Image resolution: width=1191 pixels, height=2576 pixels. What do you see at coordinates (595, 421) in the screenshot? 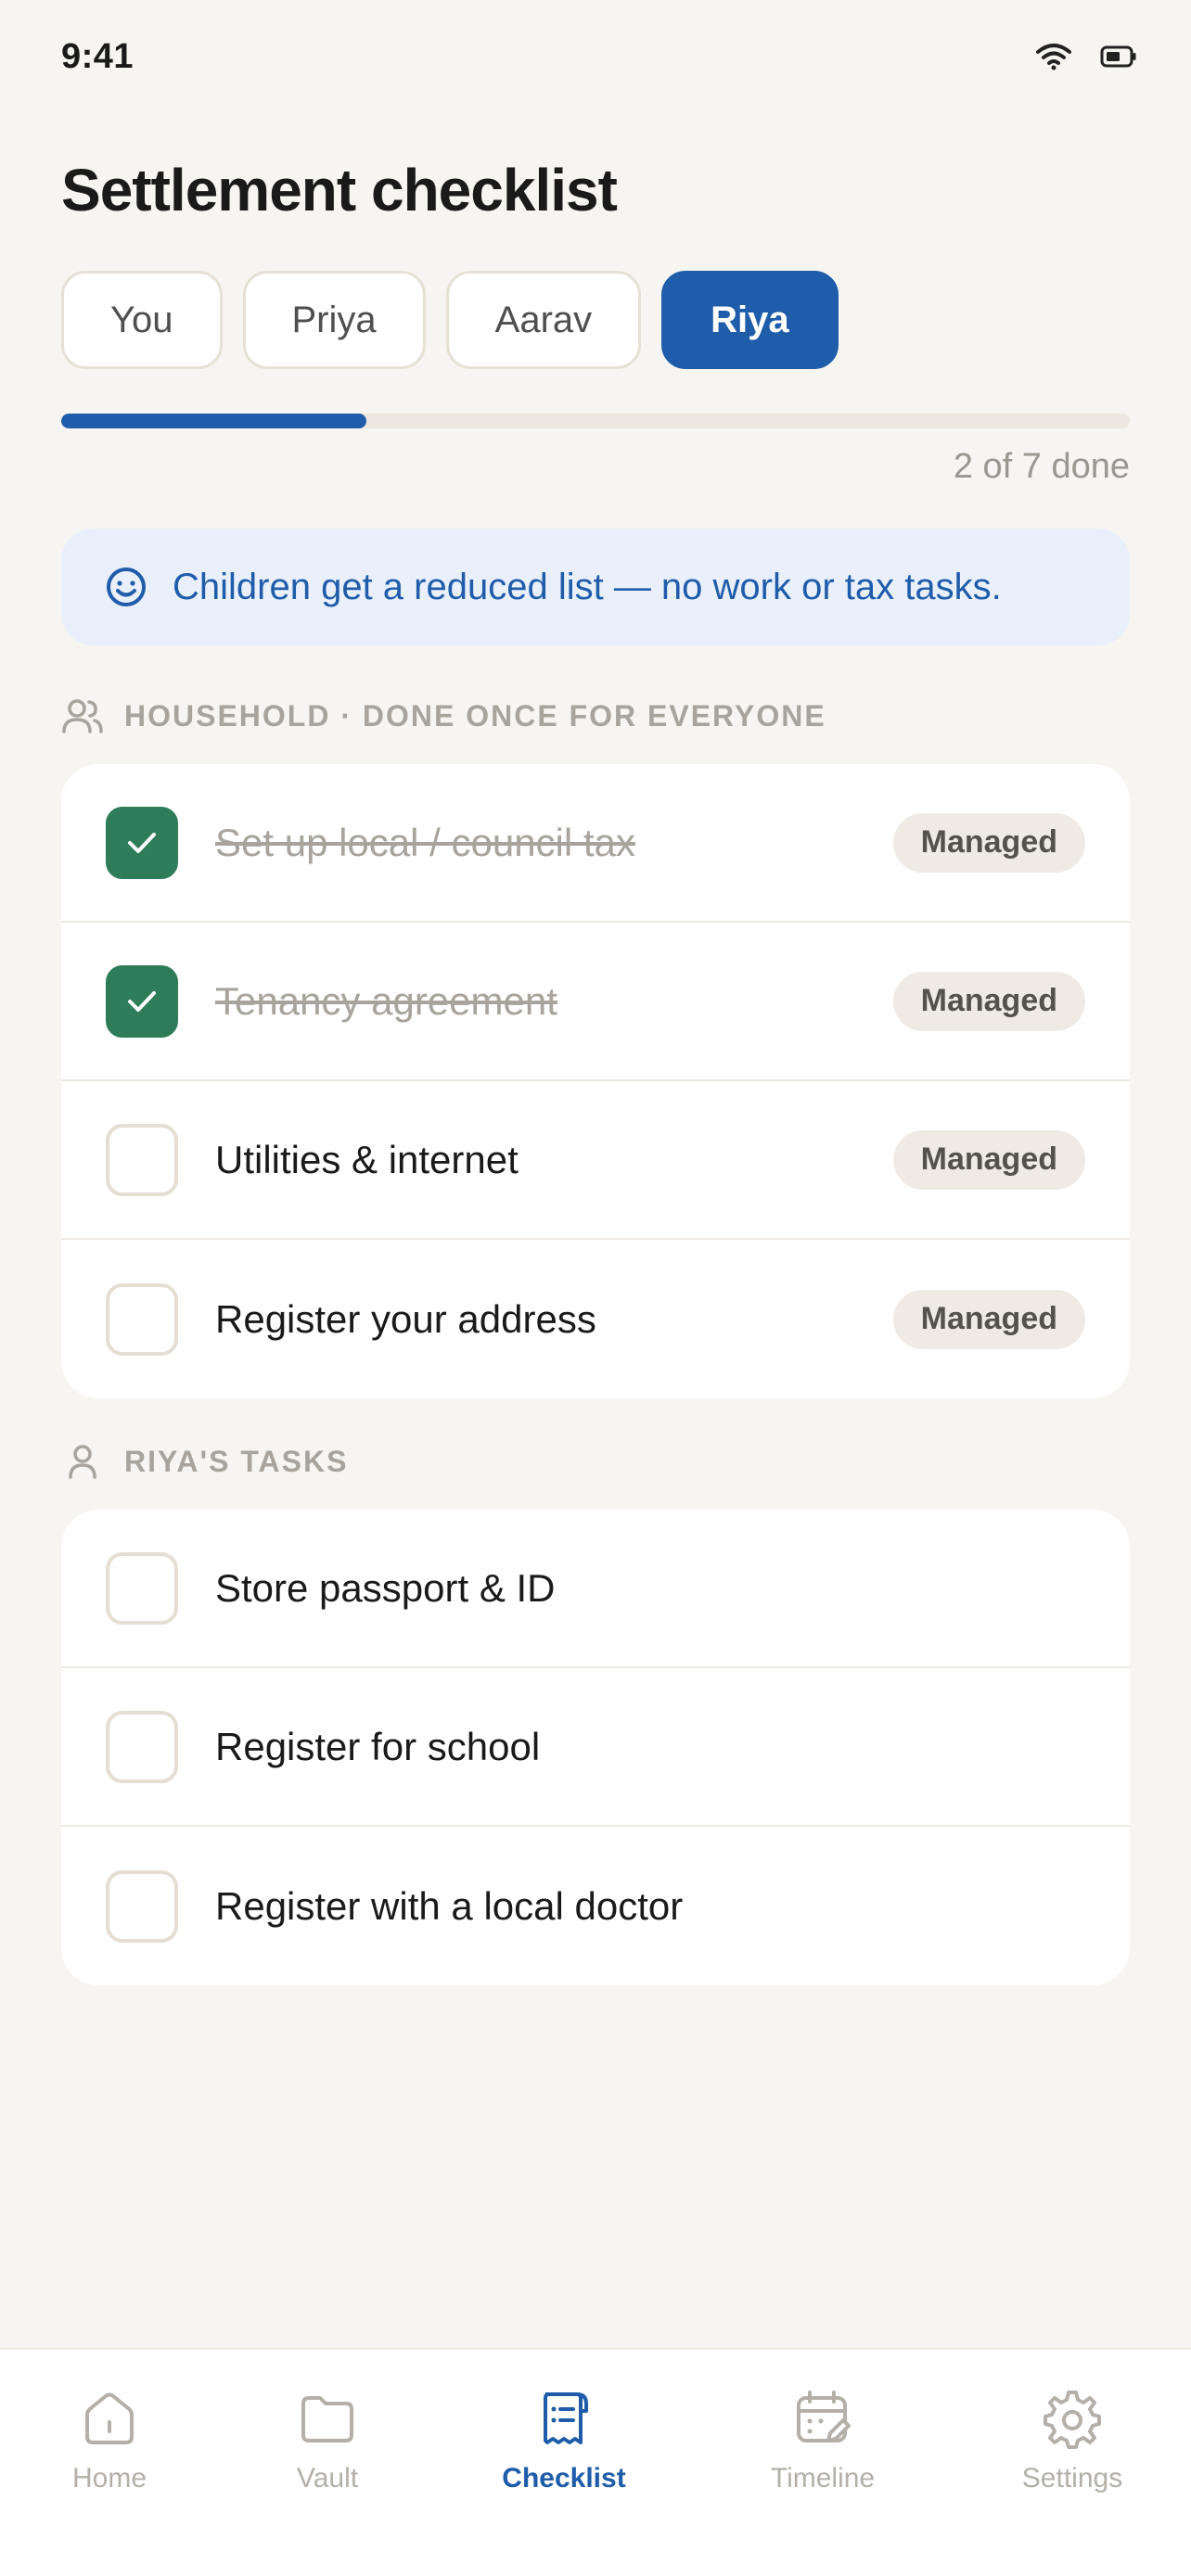
I see `progress-bar` at bounding box center [595, 421].